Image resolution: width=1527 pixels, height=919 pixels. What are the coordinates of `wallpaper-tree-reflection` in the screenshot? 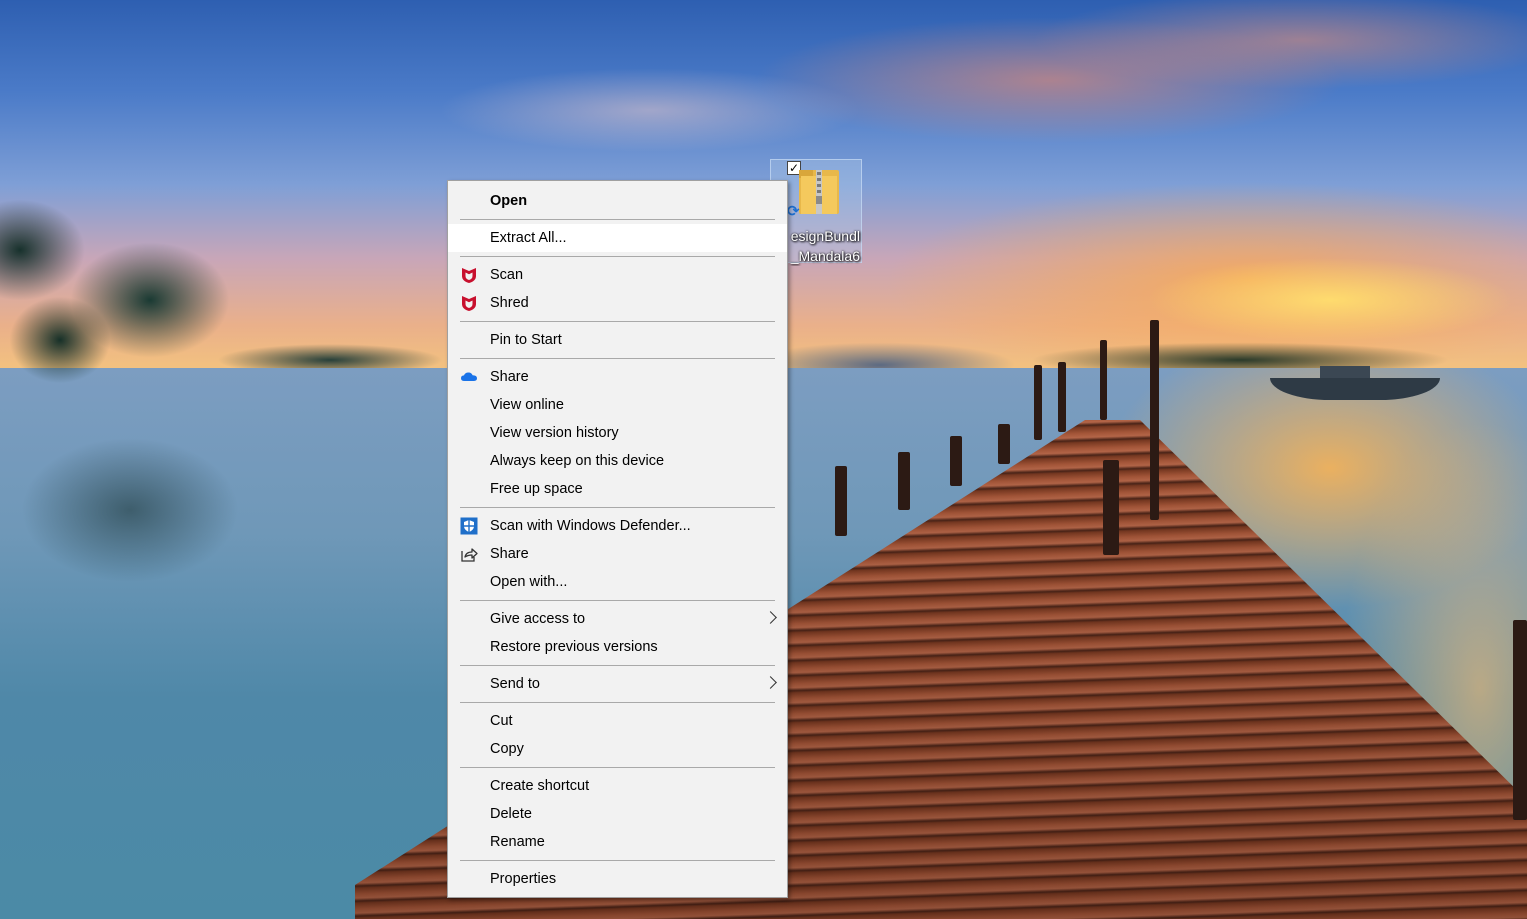 It's located at (150, 530).